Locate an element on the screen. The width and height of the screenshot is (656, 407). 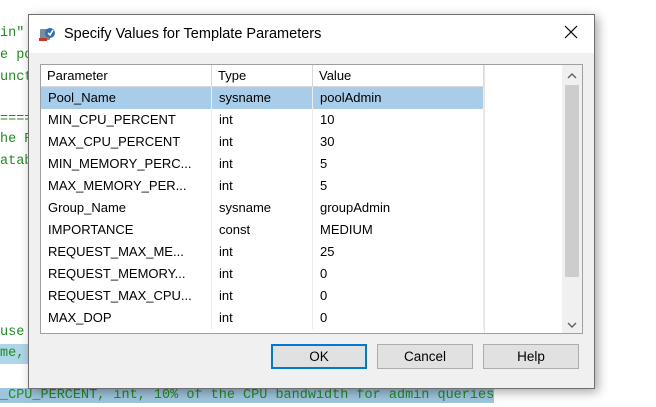
chevron-down-icon is located at coordinates (572, 324).